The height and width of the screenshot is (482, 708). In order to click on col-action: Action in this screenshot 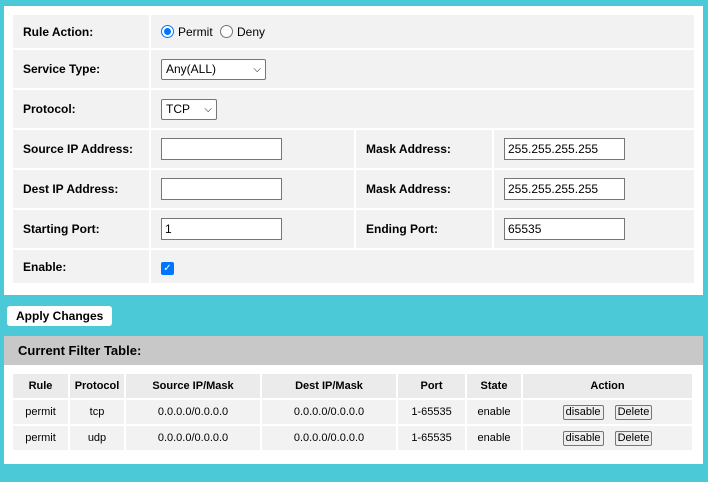, I will do `click(608, 387)`.